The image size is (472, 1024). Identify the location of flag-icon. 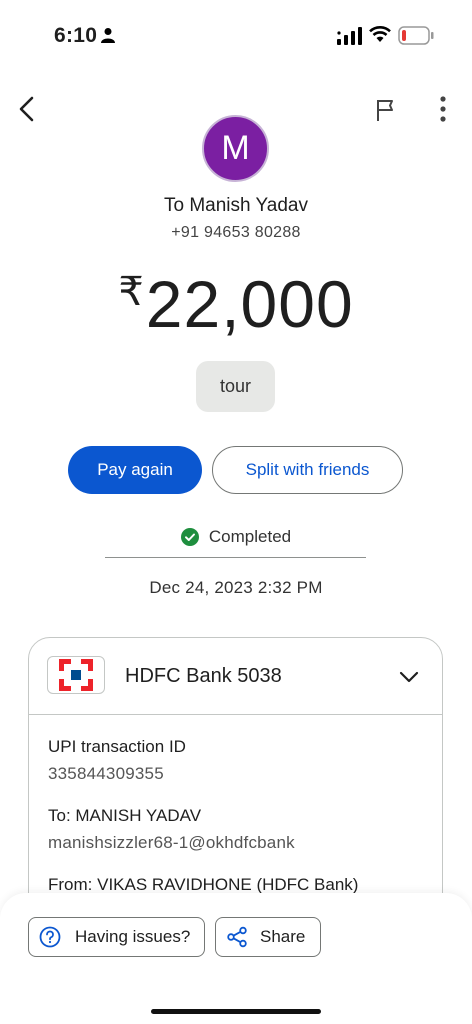
(386, 110).